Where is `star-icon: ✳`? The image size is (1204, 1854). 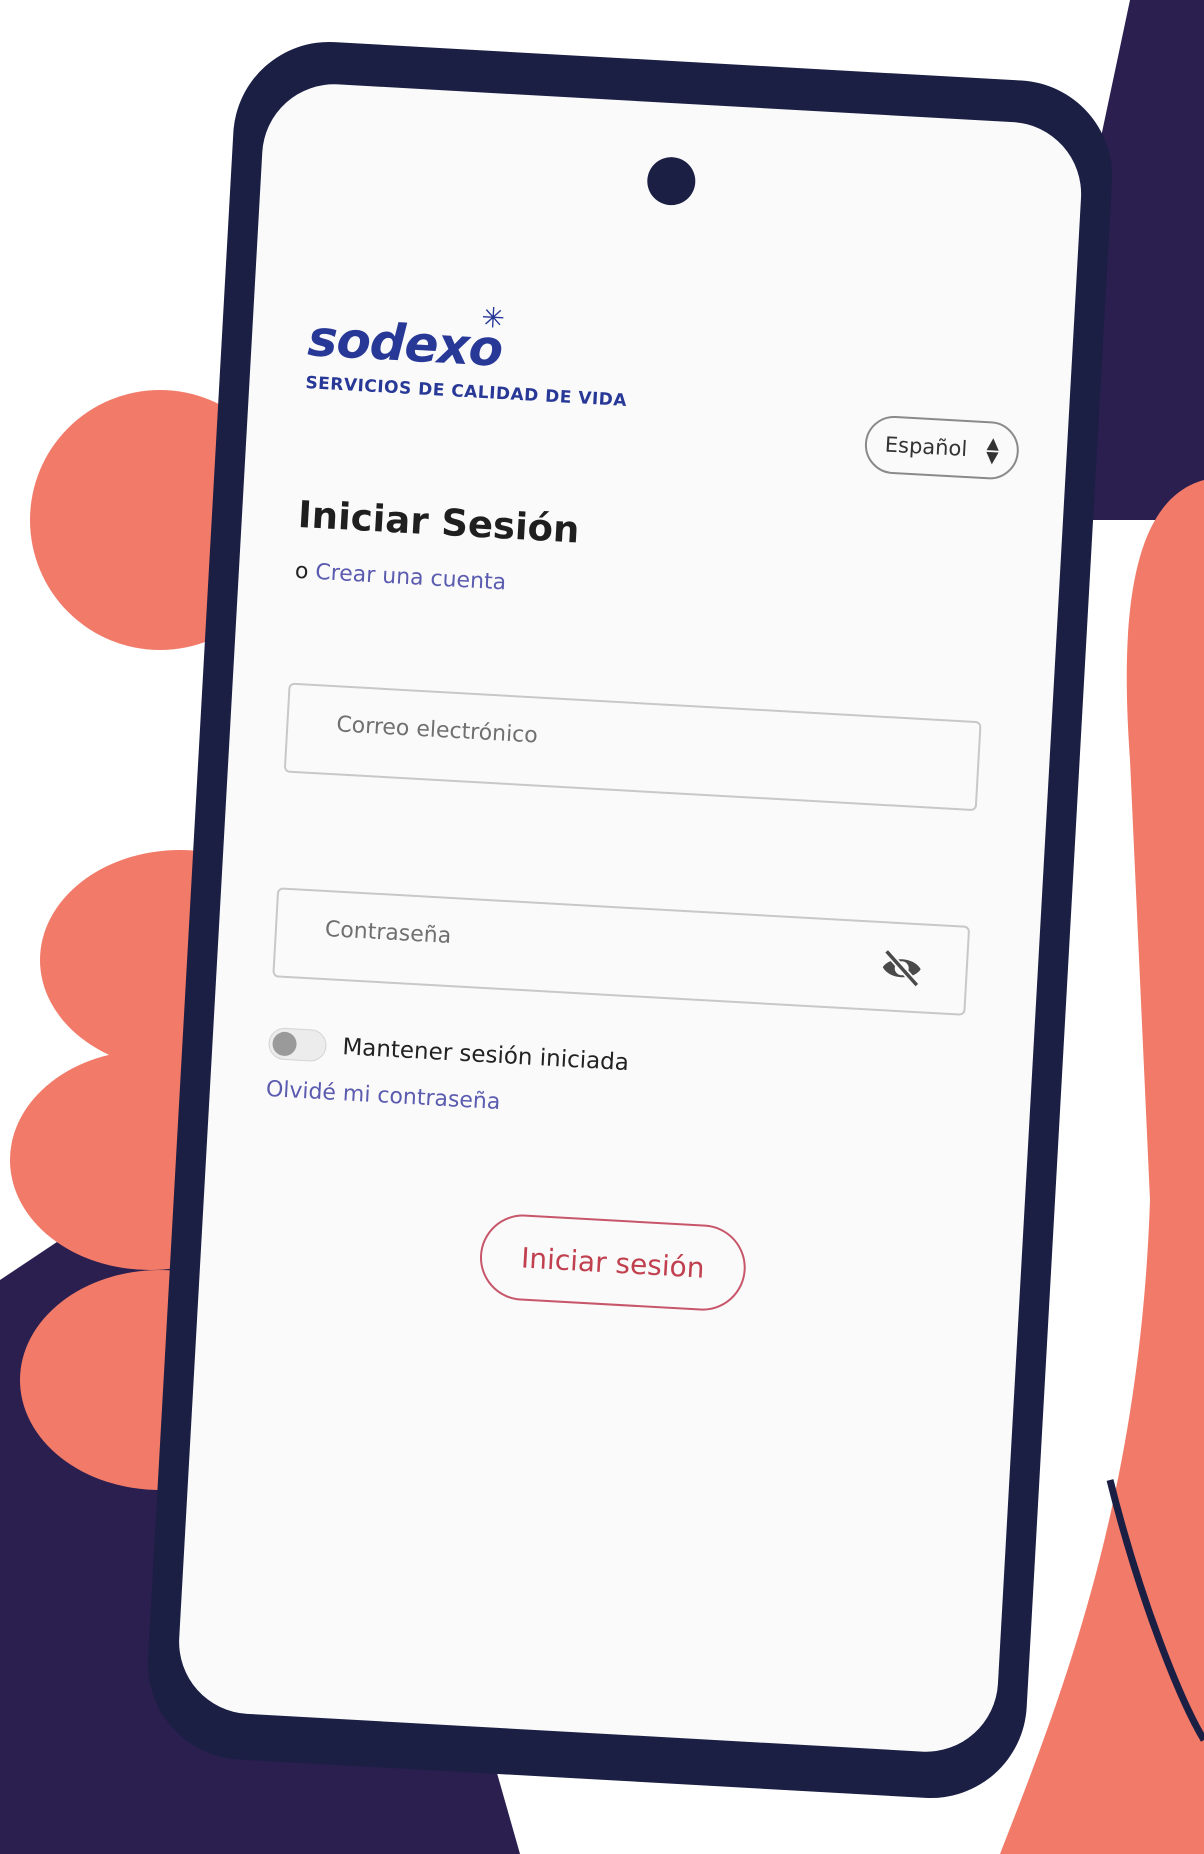 star-icon: ✳ is located at coordinates (493, 318).